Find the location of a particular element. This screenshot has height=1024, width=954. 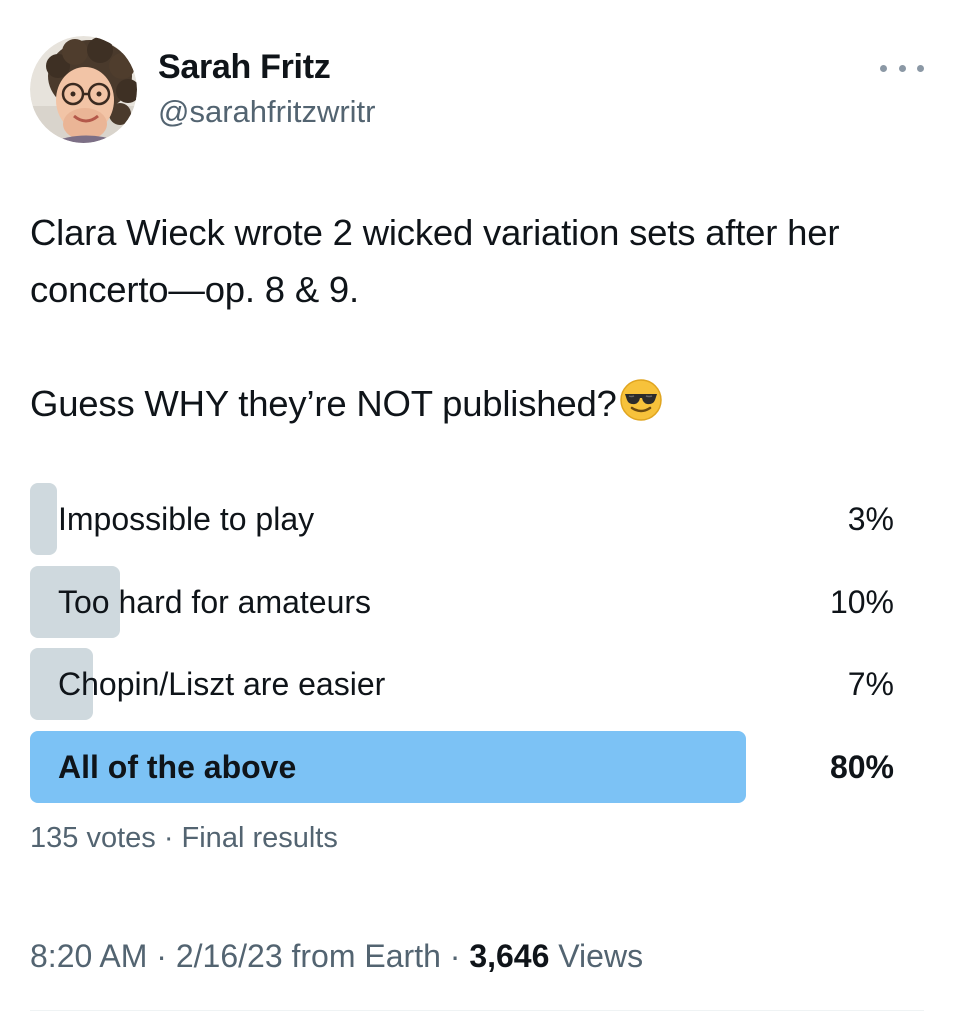

author-display-name: Sarah Fritz is located at coordinates (244, 67).